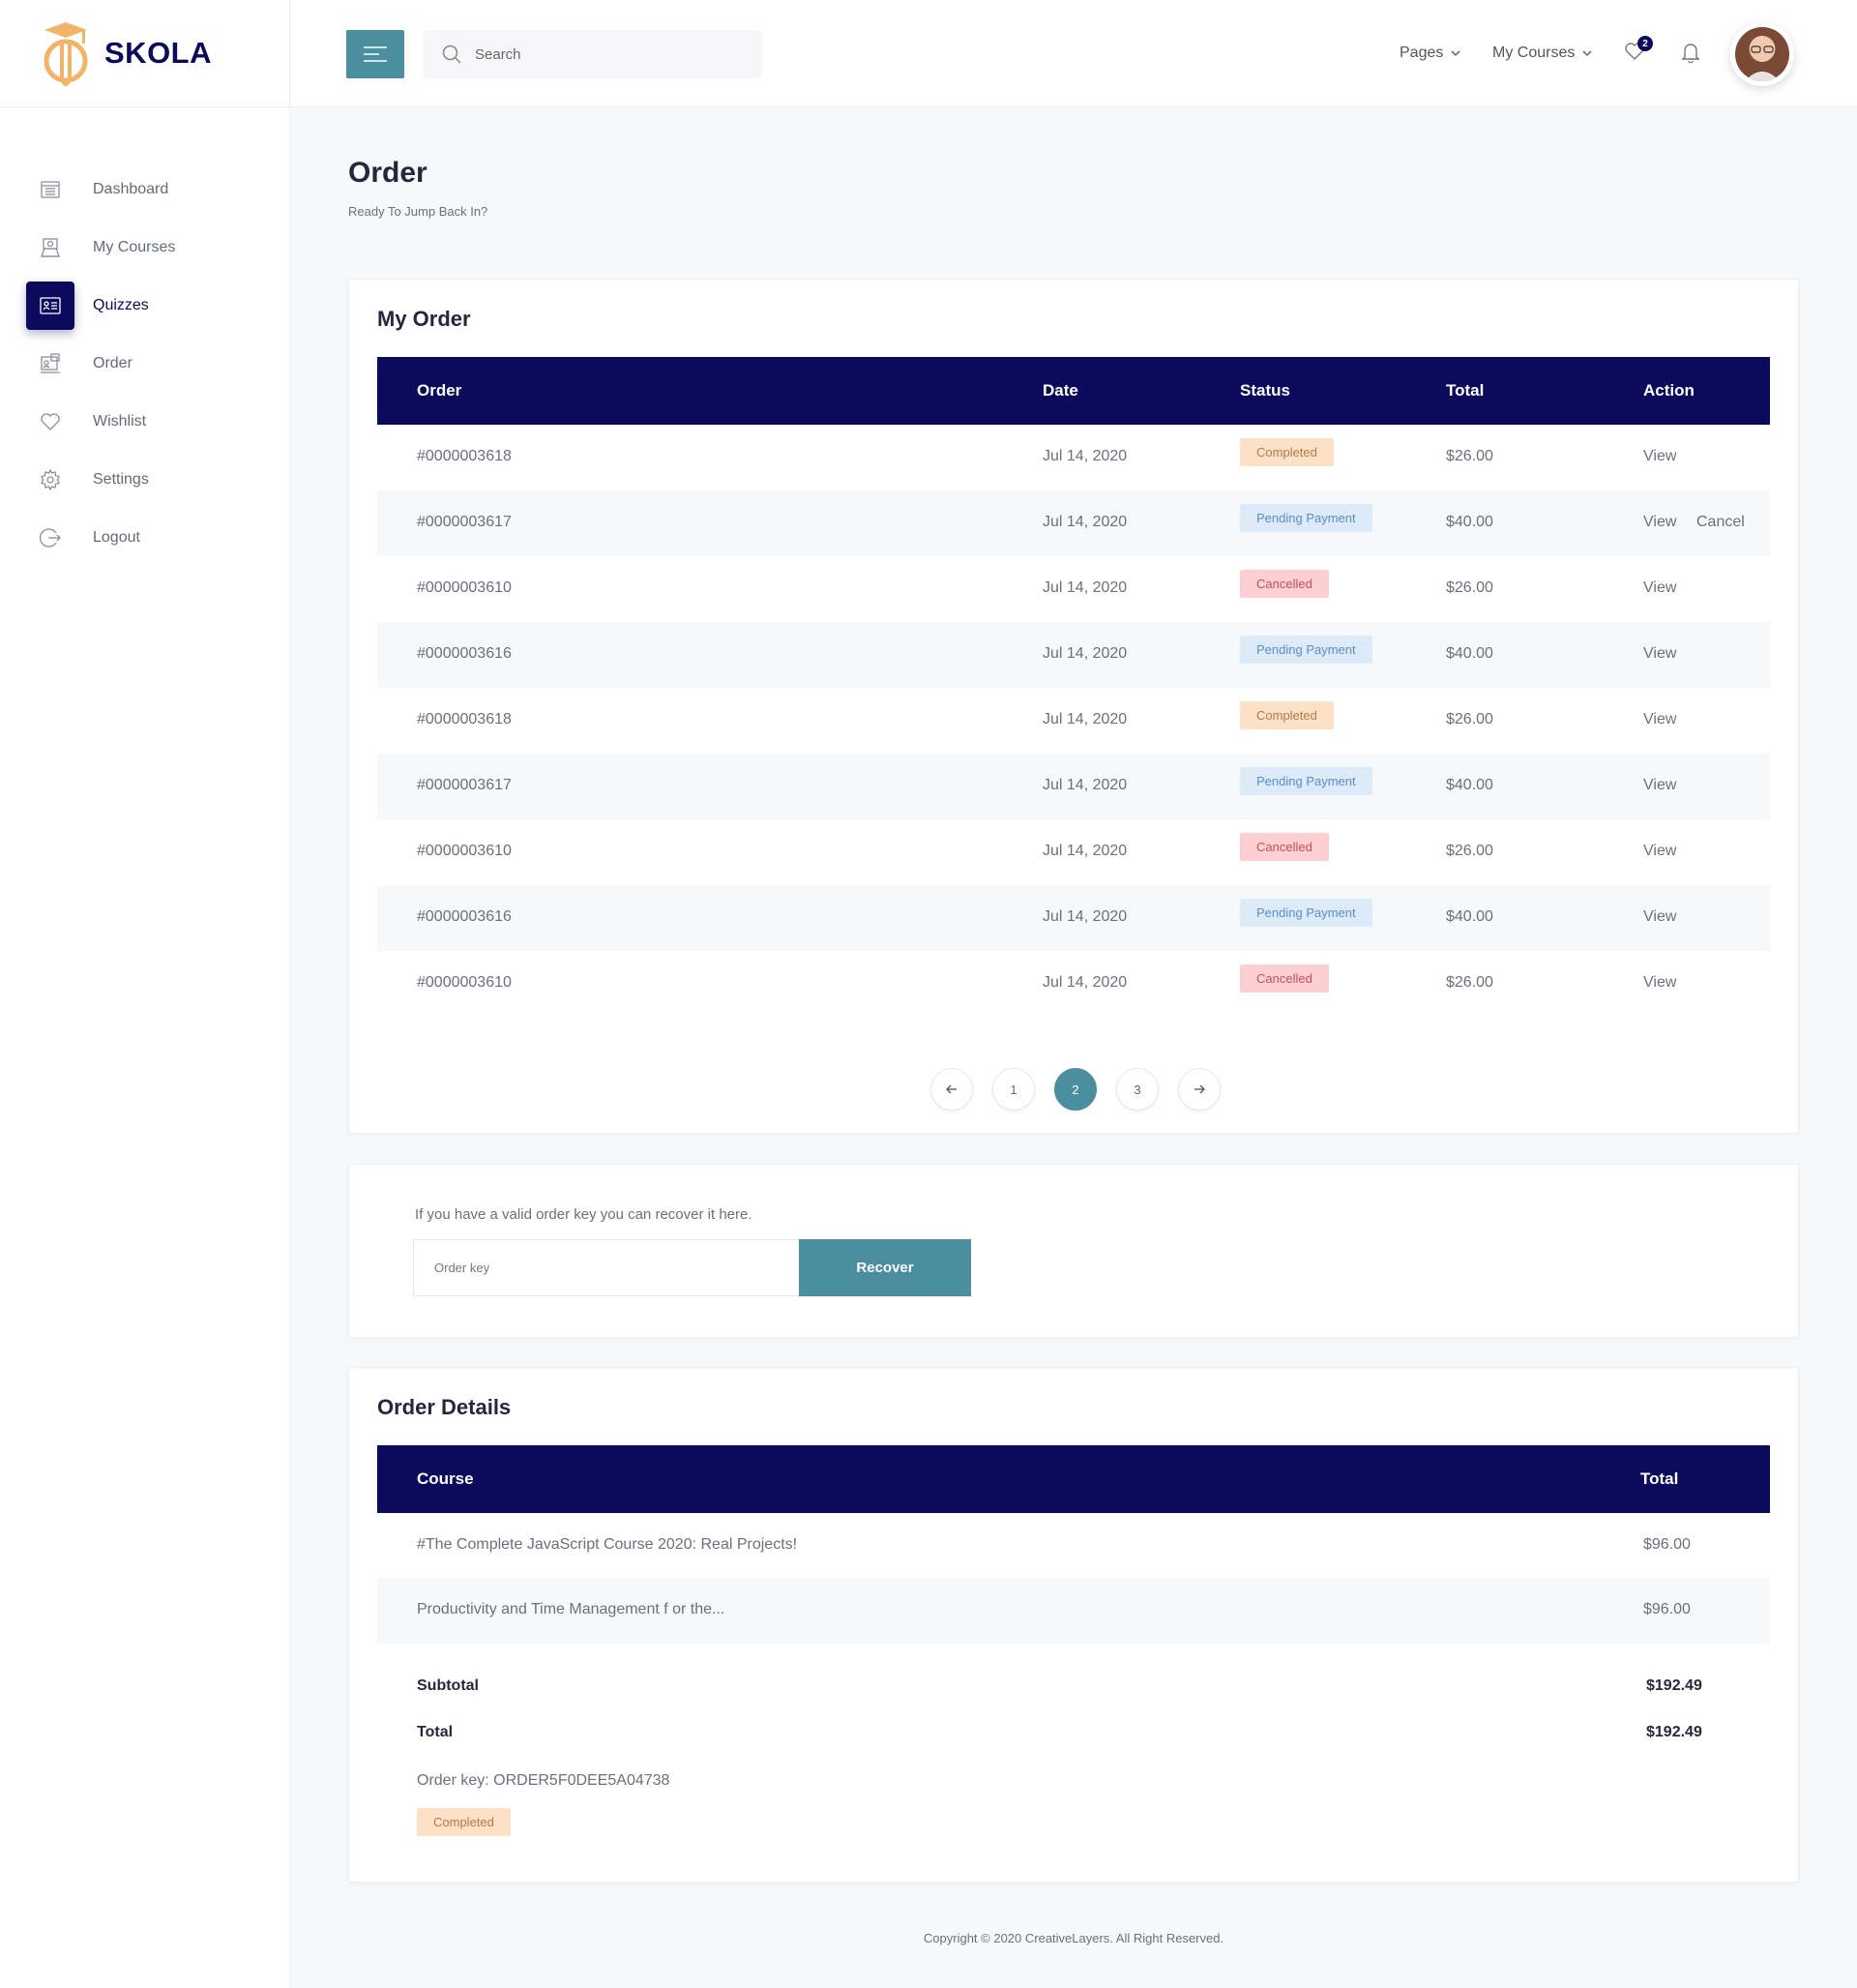  Describe the element at coordinates (144, 422) in the screenshot. I see `sidebar-item-wishlist: Wishlist` at that location.